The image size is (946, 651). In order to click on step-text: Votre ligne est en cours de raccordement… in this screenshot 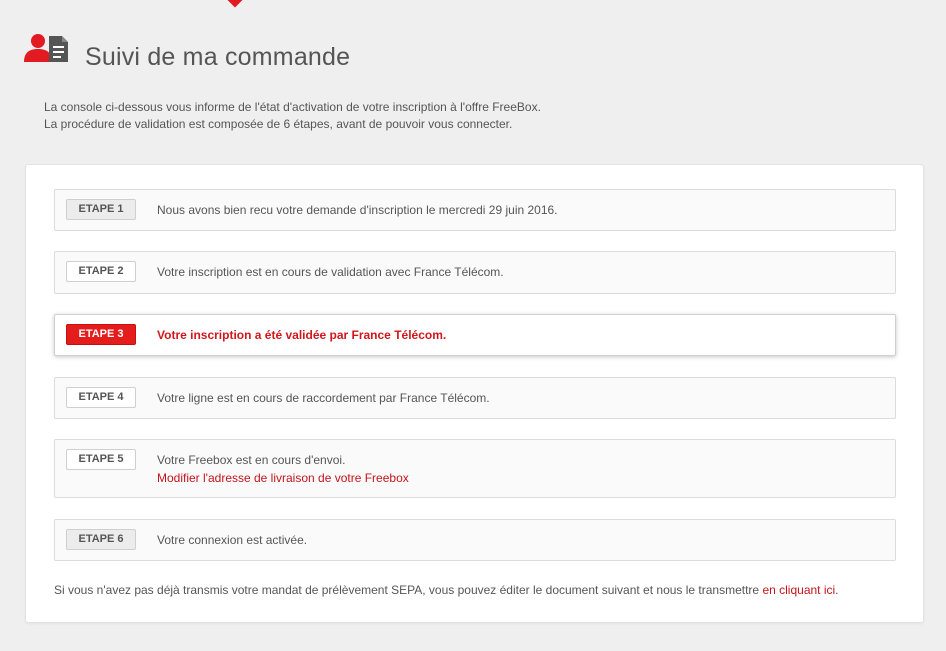, I will do `click(323, 398)`.